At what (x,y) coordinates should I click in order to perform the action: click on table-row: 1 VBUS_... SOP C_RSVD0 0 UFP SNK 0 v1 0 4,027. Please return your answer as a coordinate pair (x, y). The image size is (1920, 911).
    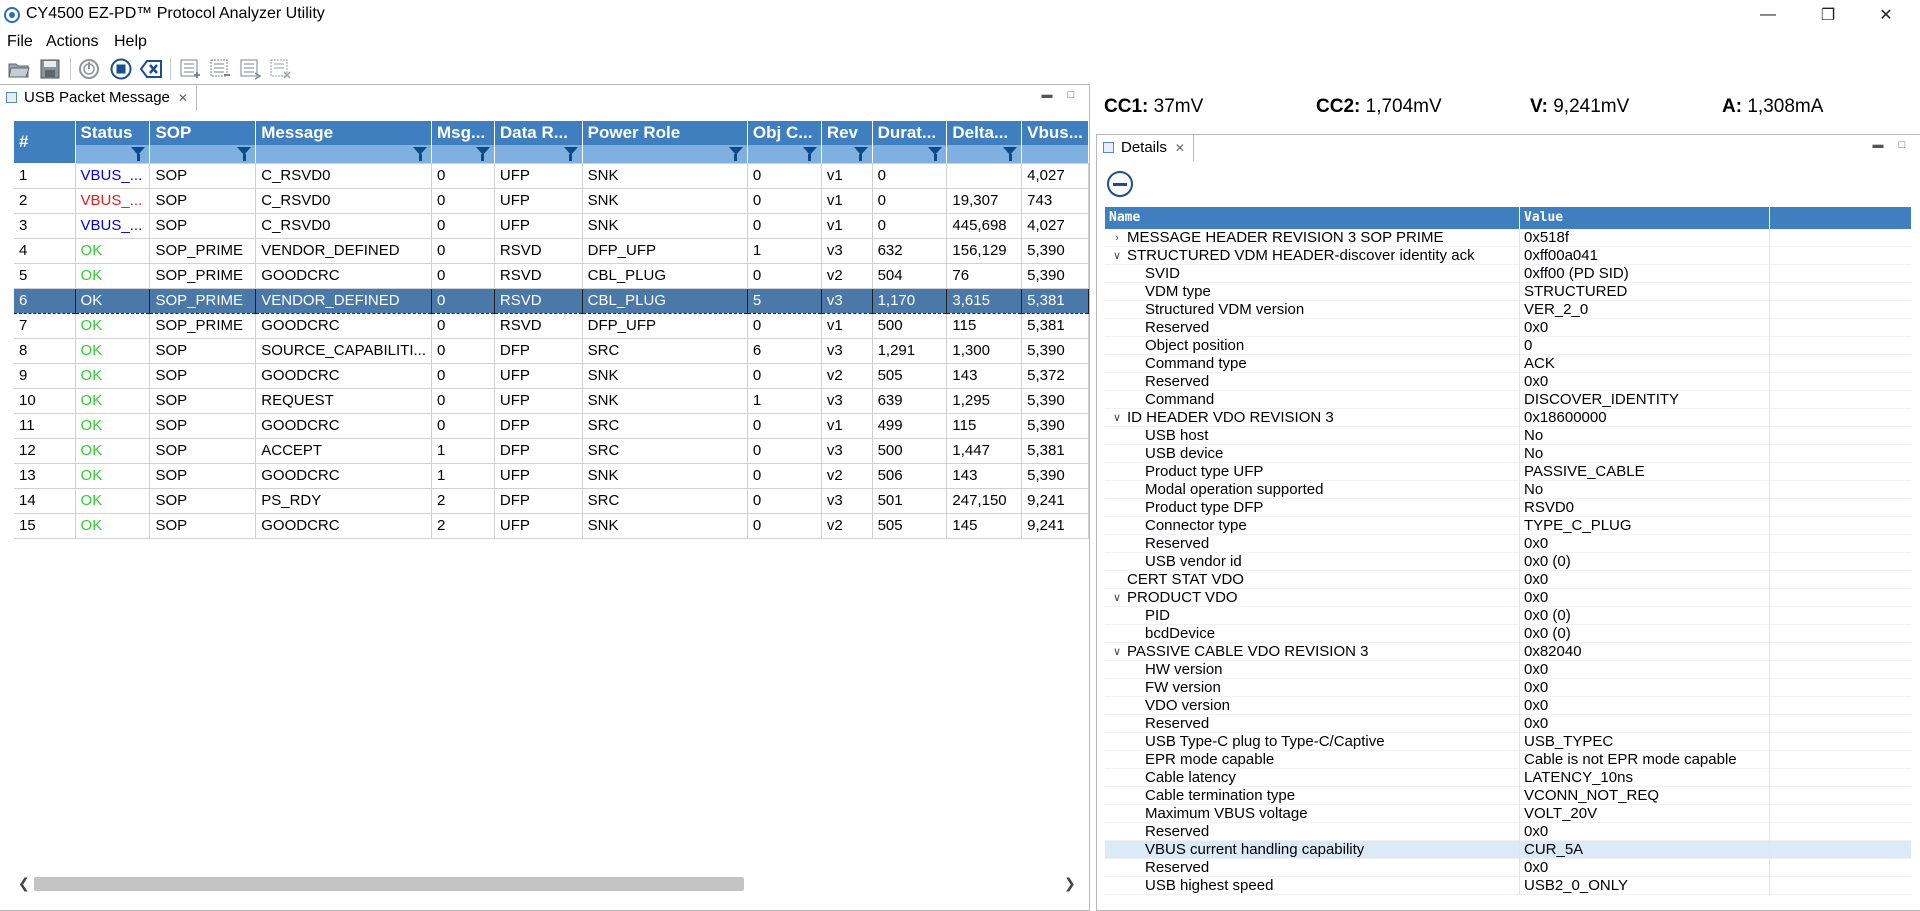
    Looking at the image, I should click on (551, 176).